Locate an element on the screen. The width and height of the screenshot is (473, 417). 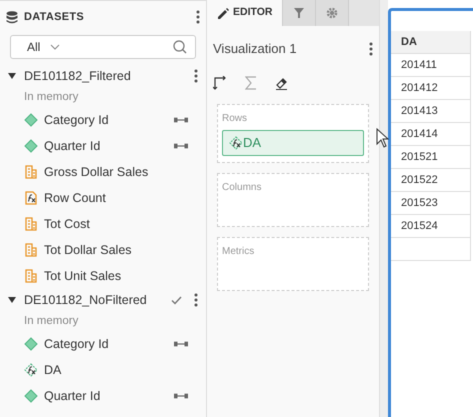
visualization-title: Visualization 1 is located at coordinates (255, 49).